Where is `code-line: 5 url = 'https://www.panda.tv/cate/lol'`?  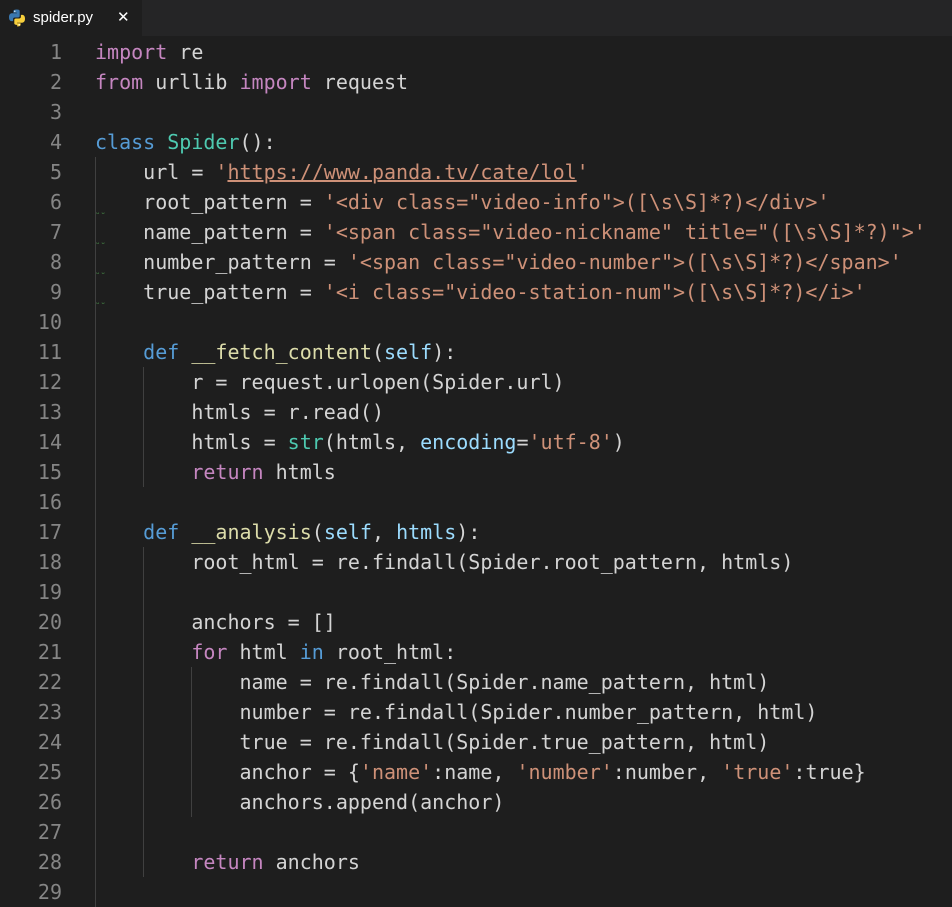
code-line: 5 url = 'https://www.panda.tv/cate/lol' is located at coordinates (476, 172).